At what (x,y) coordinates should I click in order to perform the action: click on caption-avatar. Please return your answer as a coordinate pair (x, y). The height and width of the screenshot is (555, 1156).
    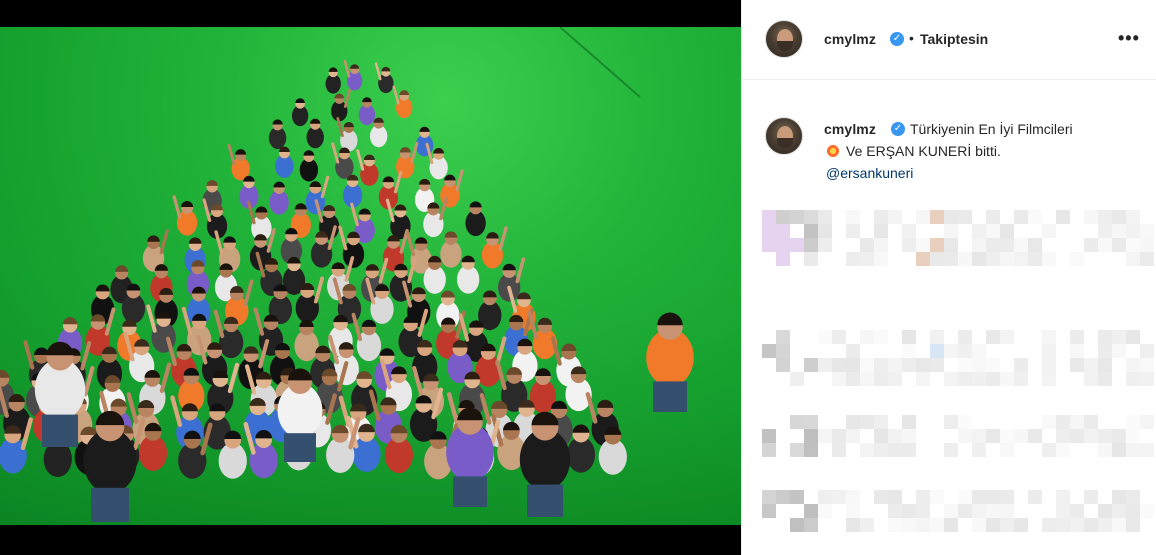
    Looking at the image, I should click on (784, 136).